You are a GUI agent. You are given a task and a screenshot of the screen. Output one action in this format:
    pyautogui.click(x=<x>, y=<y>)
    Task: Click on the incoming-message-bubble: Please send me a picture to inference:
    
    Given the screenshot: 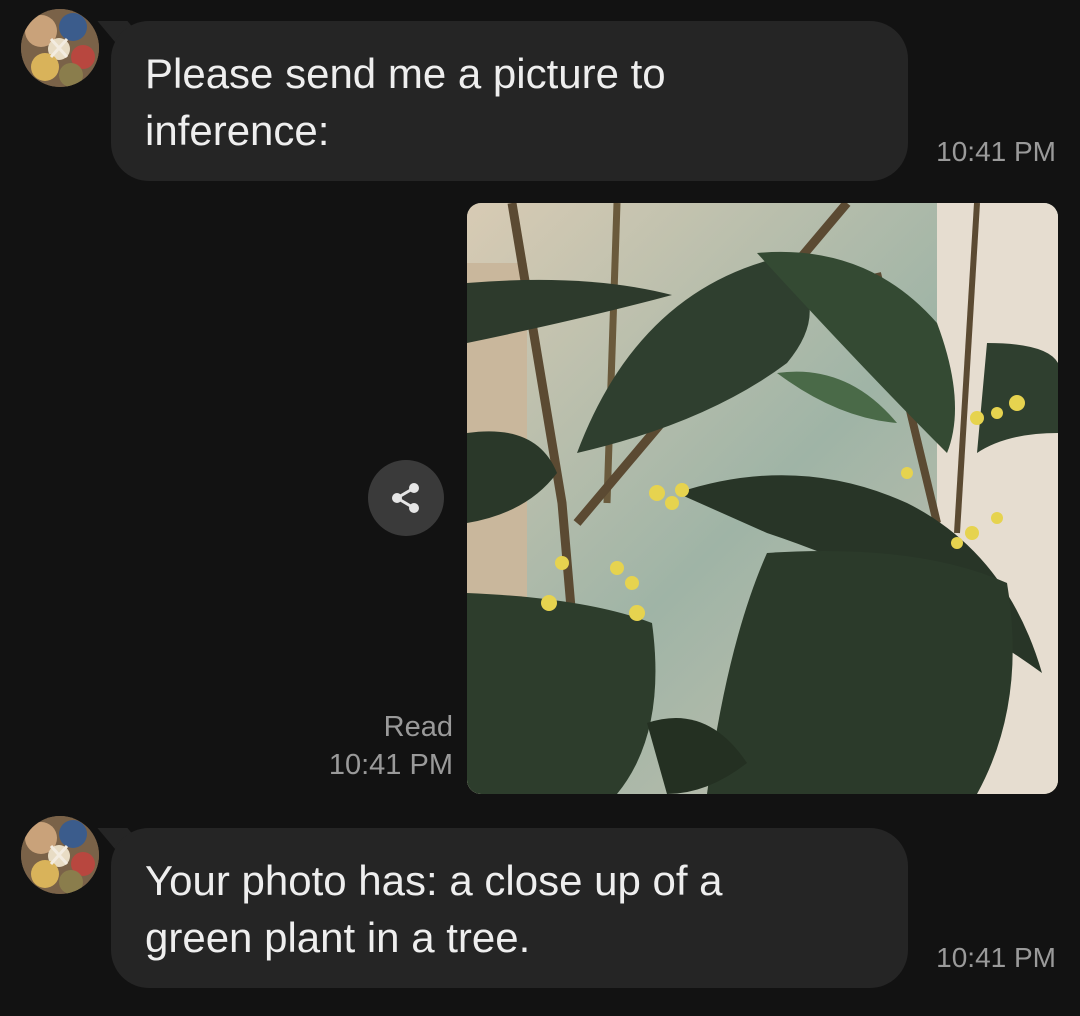 What is the action you would take?
    pyautogui.click(x=509, y=101)
    